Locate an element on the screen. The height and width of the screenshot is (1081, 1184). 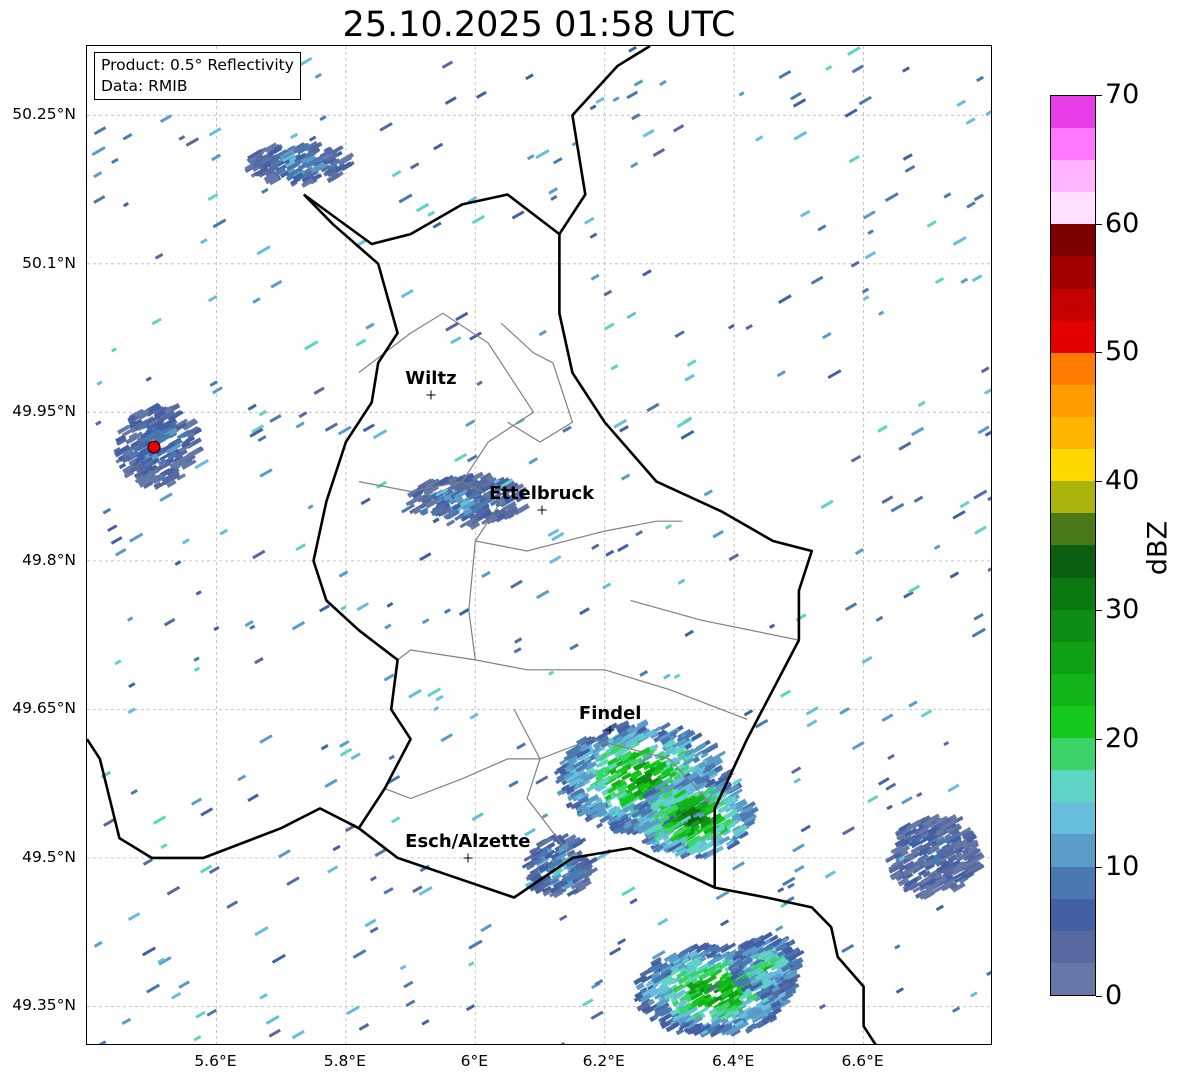
colorbar-tick-label: 70 is located at coordinates (1122, 94).